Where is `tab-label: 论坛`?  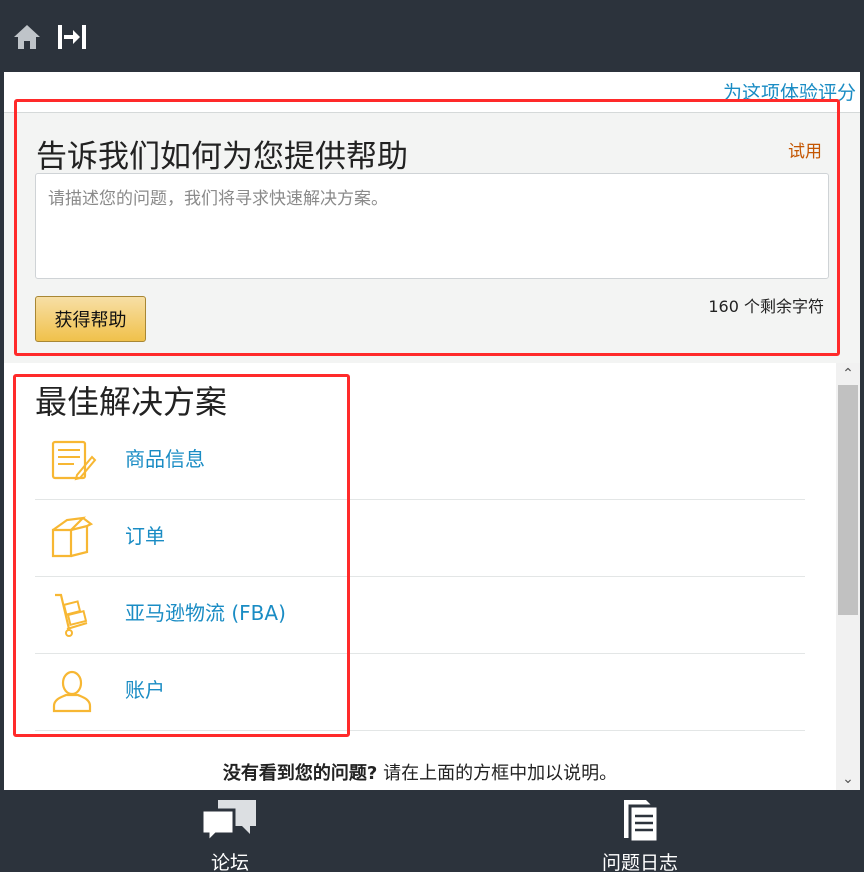
tab-label: 论坛 is located at coordinates (229, 863).